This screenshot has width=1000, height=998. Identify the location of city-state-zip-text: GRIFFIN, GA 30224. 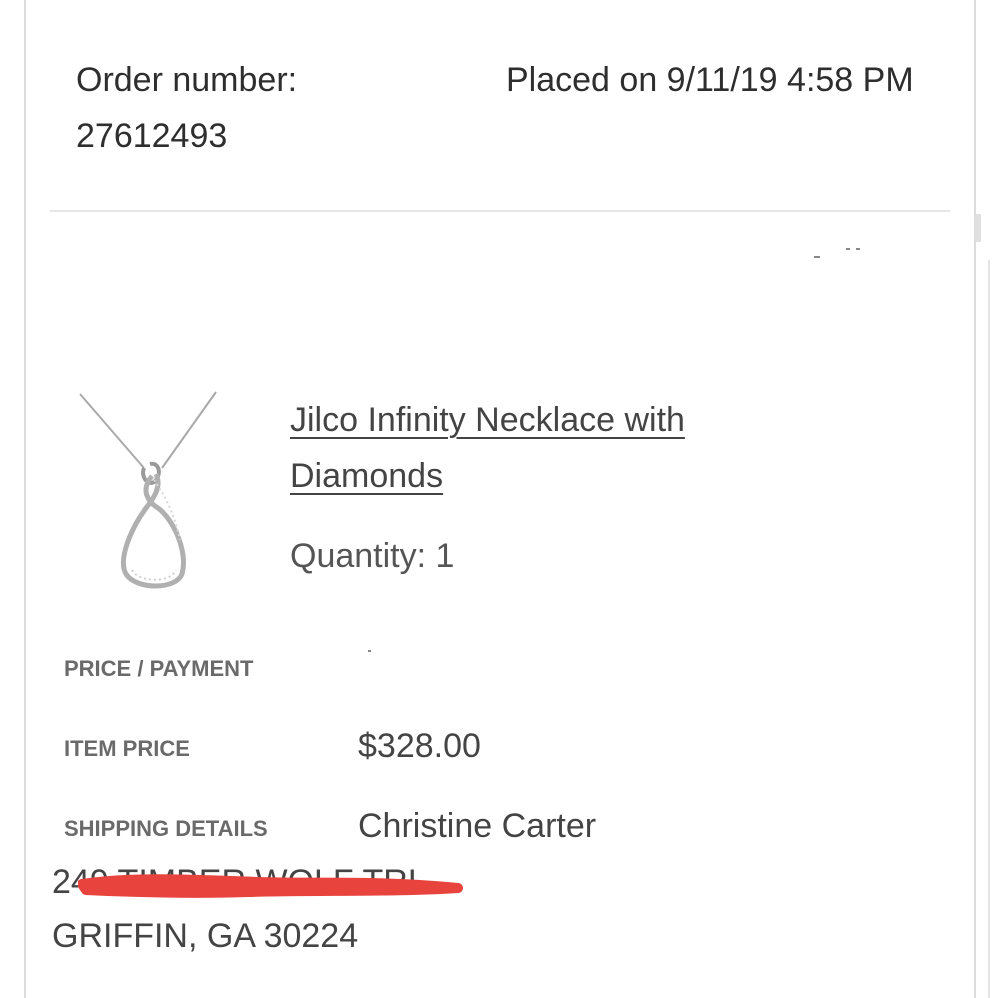
(205, 936).